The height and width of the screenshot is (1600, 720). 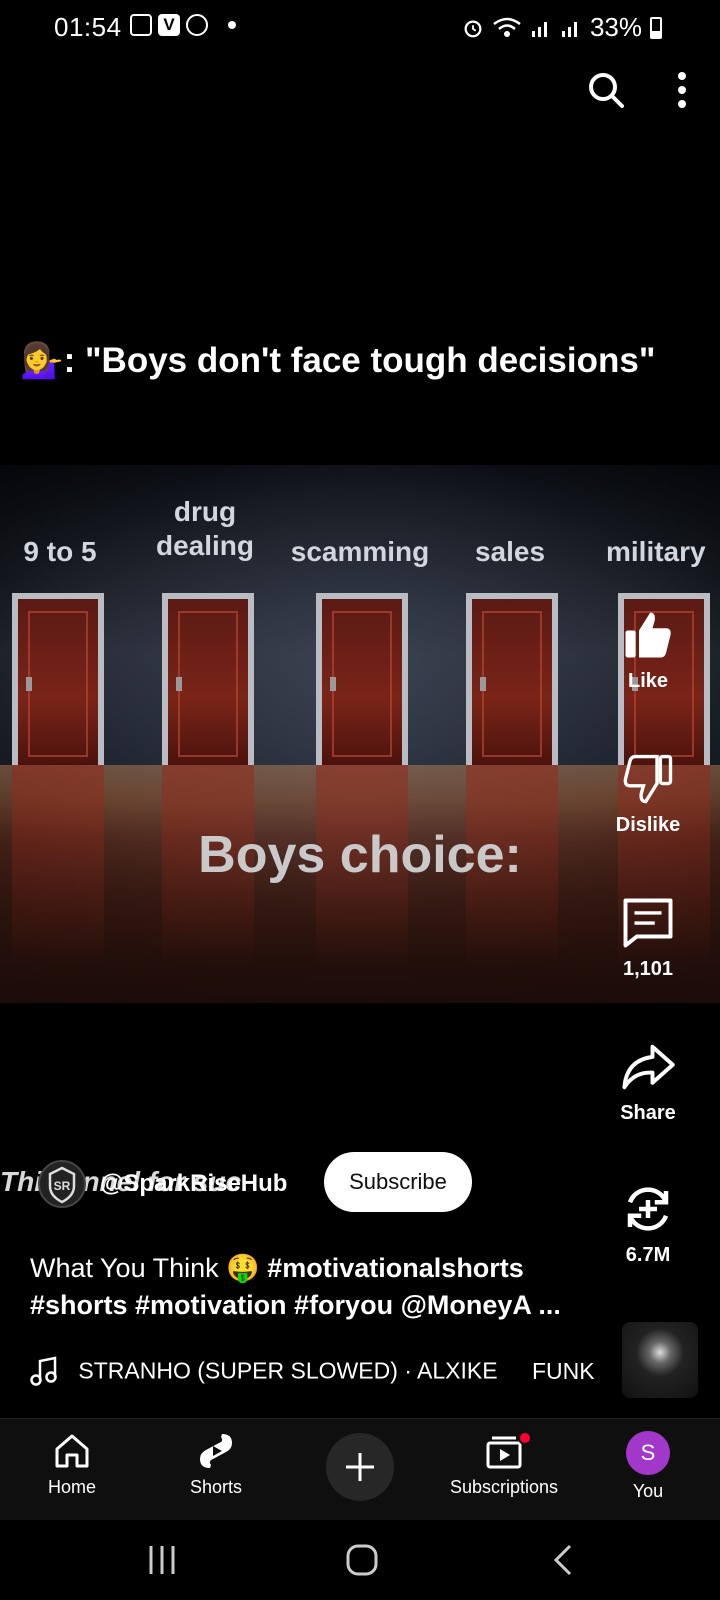 What do you see at coordinates (72, 1451) in the screenshot?
I see `home-icon` at bounding box center [72, 1451].